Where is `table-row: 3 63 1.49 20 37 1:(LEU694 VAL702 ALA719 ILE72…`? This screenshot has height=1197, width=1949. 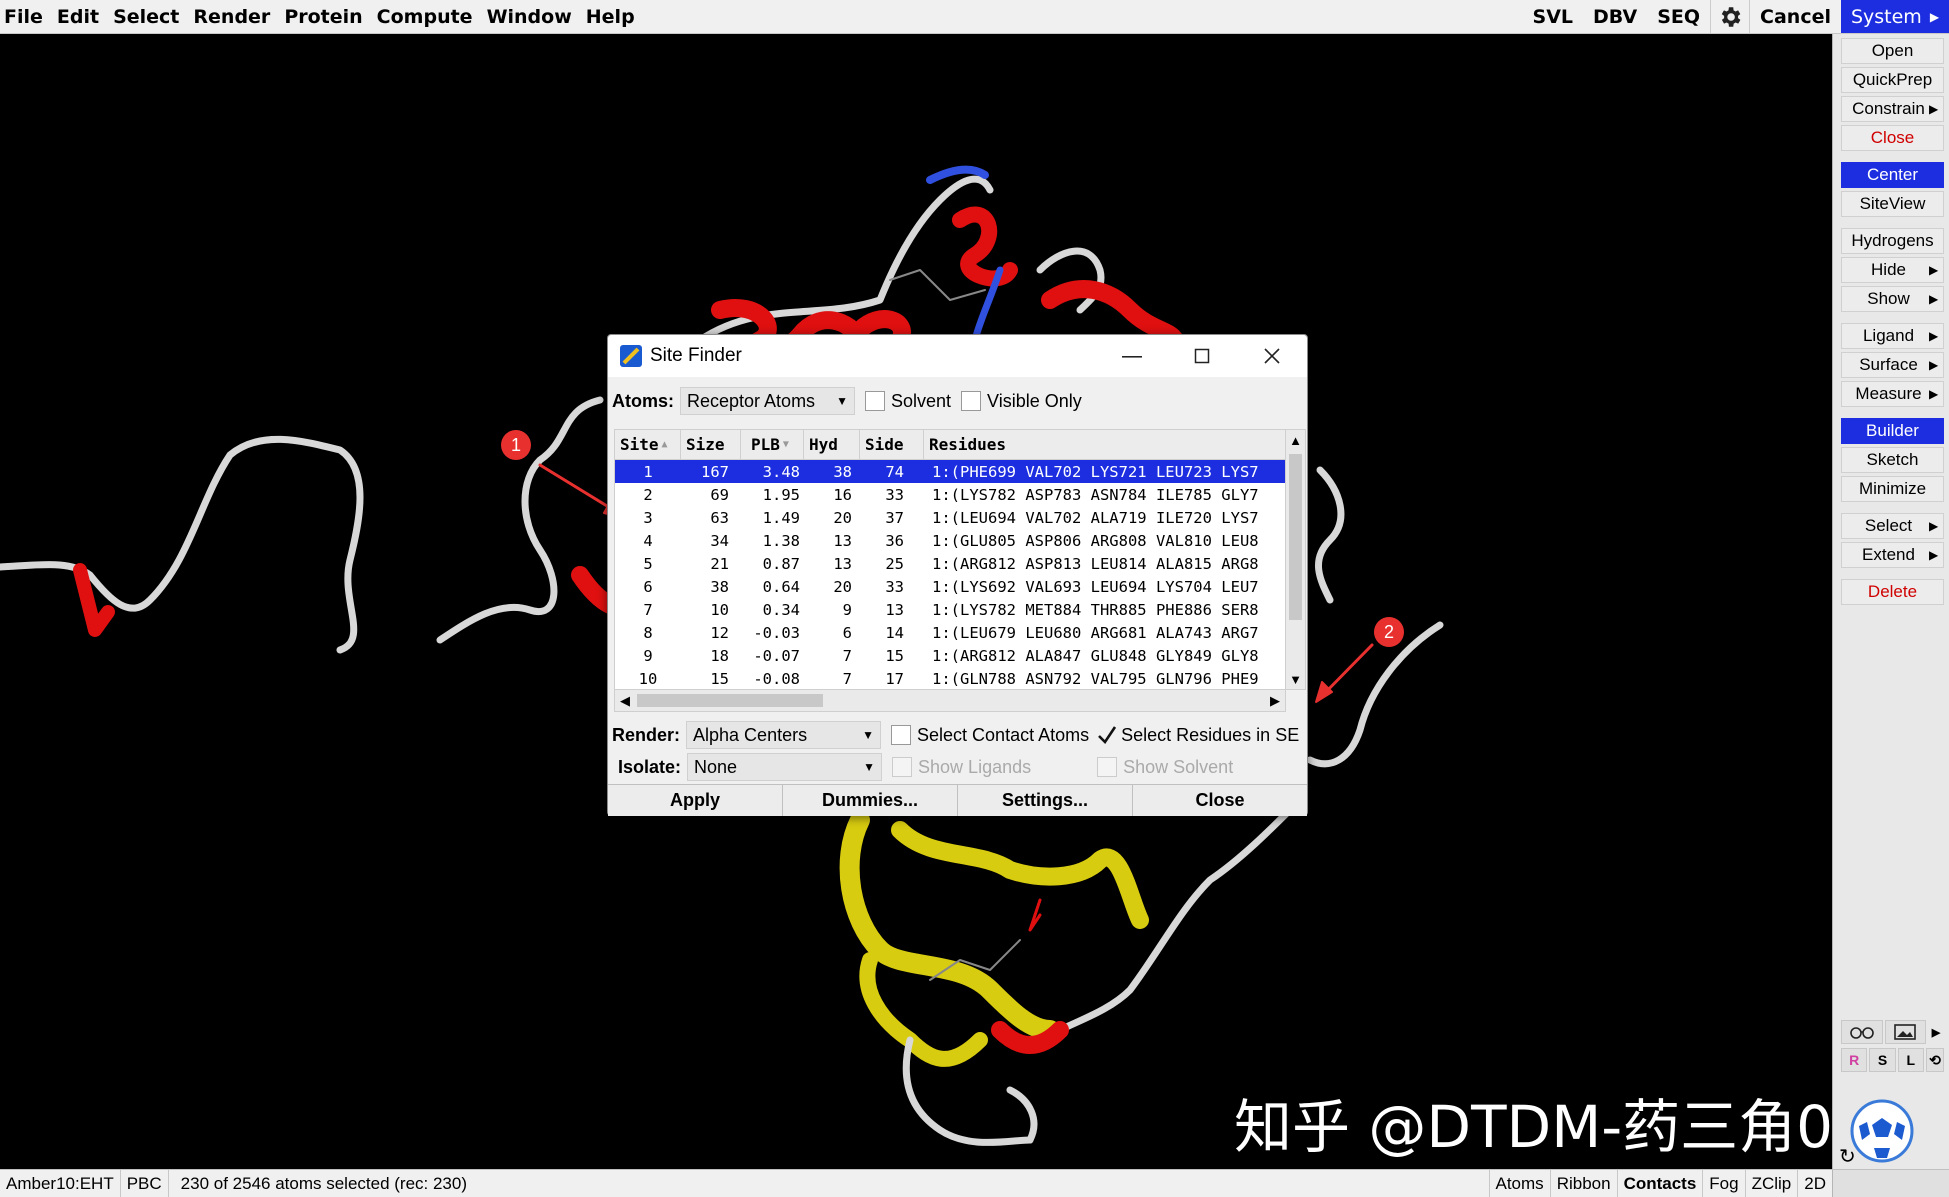 table-row: 3 63 1.49 20 37 1:(LEU694 VAL702 ALA719 ILE72… is located at coordinates (950, 517).